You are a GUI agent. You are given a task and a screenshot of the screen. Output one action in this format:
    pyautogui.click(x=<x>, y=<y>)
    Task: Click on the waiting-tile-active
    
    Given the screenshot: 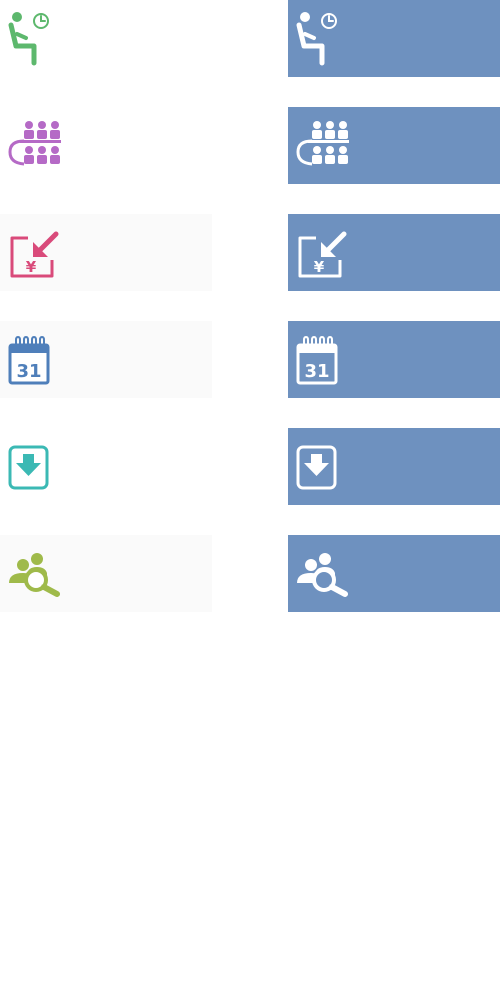 What is the action you would take?
    pyautogui.click(x=394, y=38)
    